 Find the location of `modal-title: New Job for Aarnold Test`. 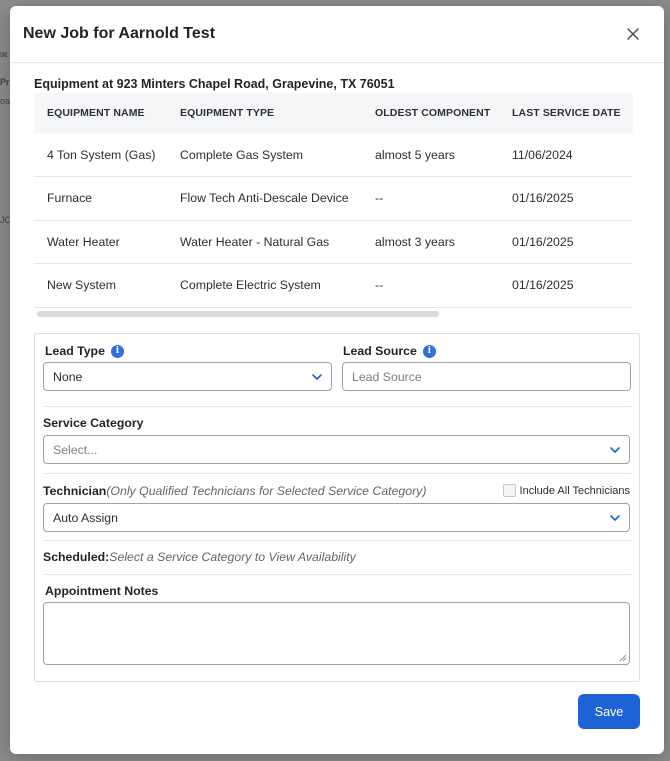

modal-title: New Job for Aarnold Test is located at coordinates (119, 33).